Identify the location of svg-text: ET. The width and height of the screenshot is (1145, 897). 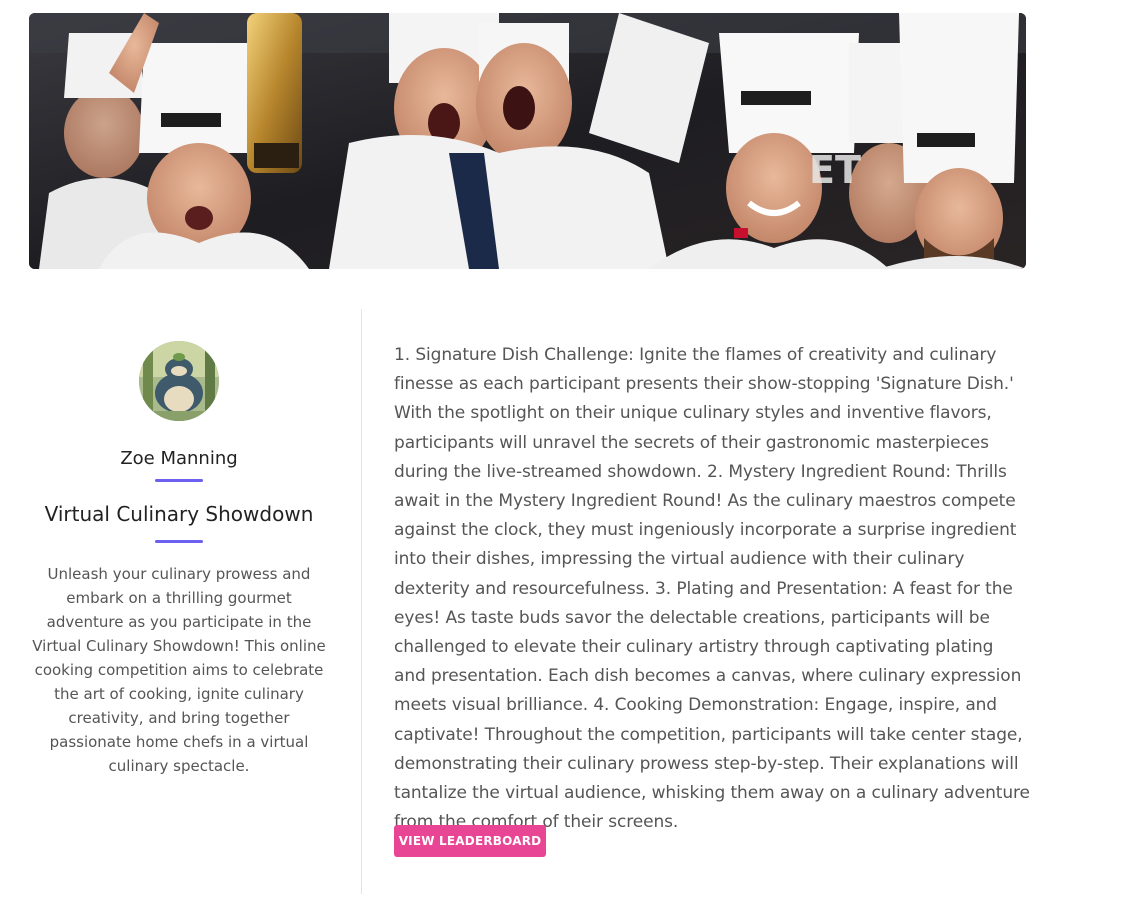
(835, 170).